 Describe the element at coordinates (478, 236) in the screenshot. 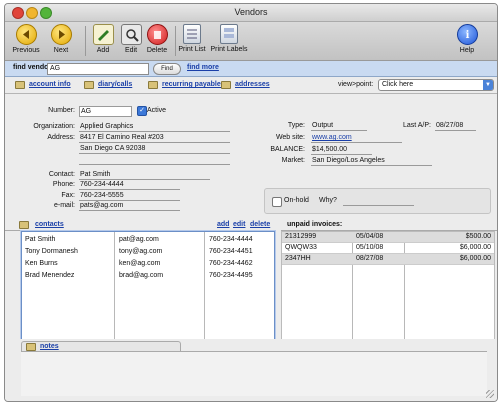

I see `invoice-amount: $500.00` at that location.